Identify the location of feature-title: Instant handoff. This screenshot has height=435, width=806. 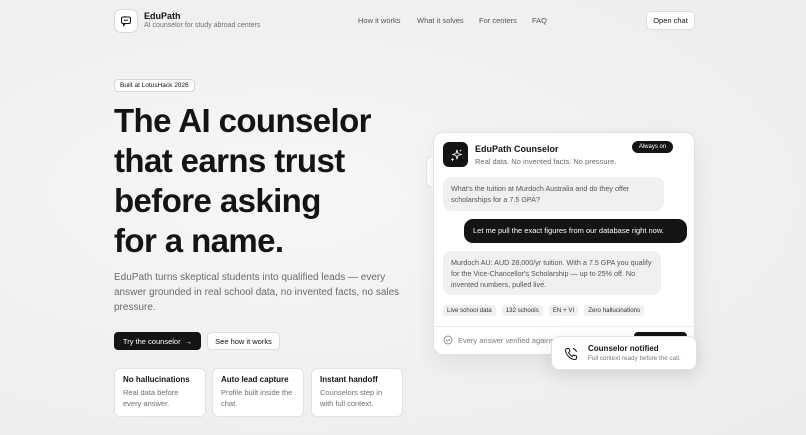
(349, 379).